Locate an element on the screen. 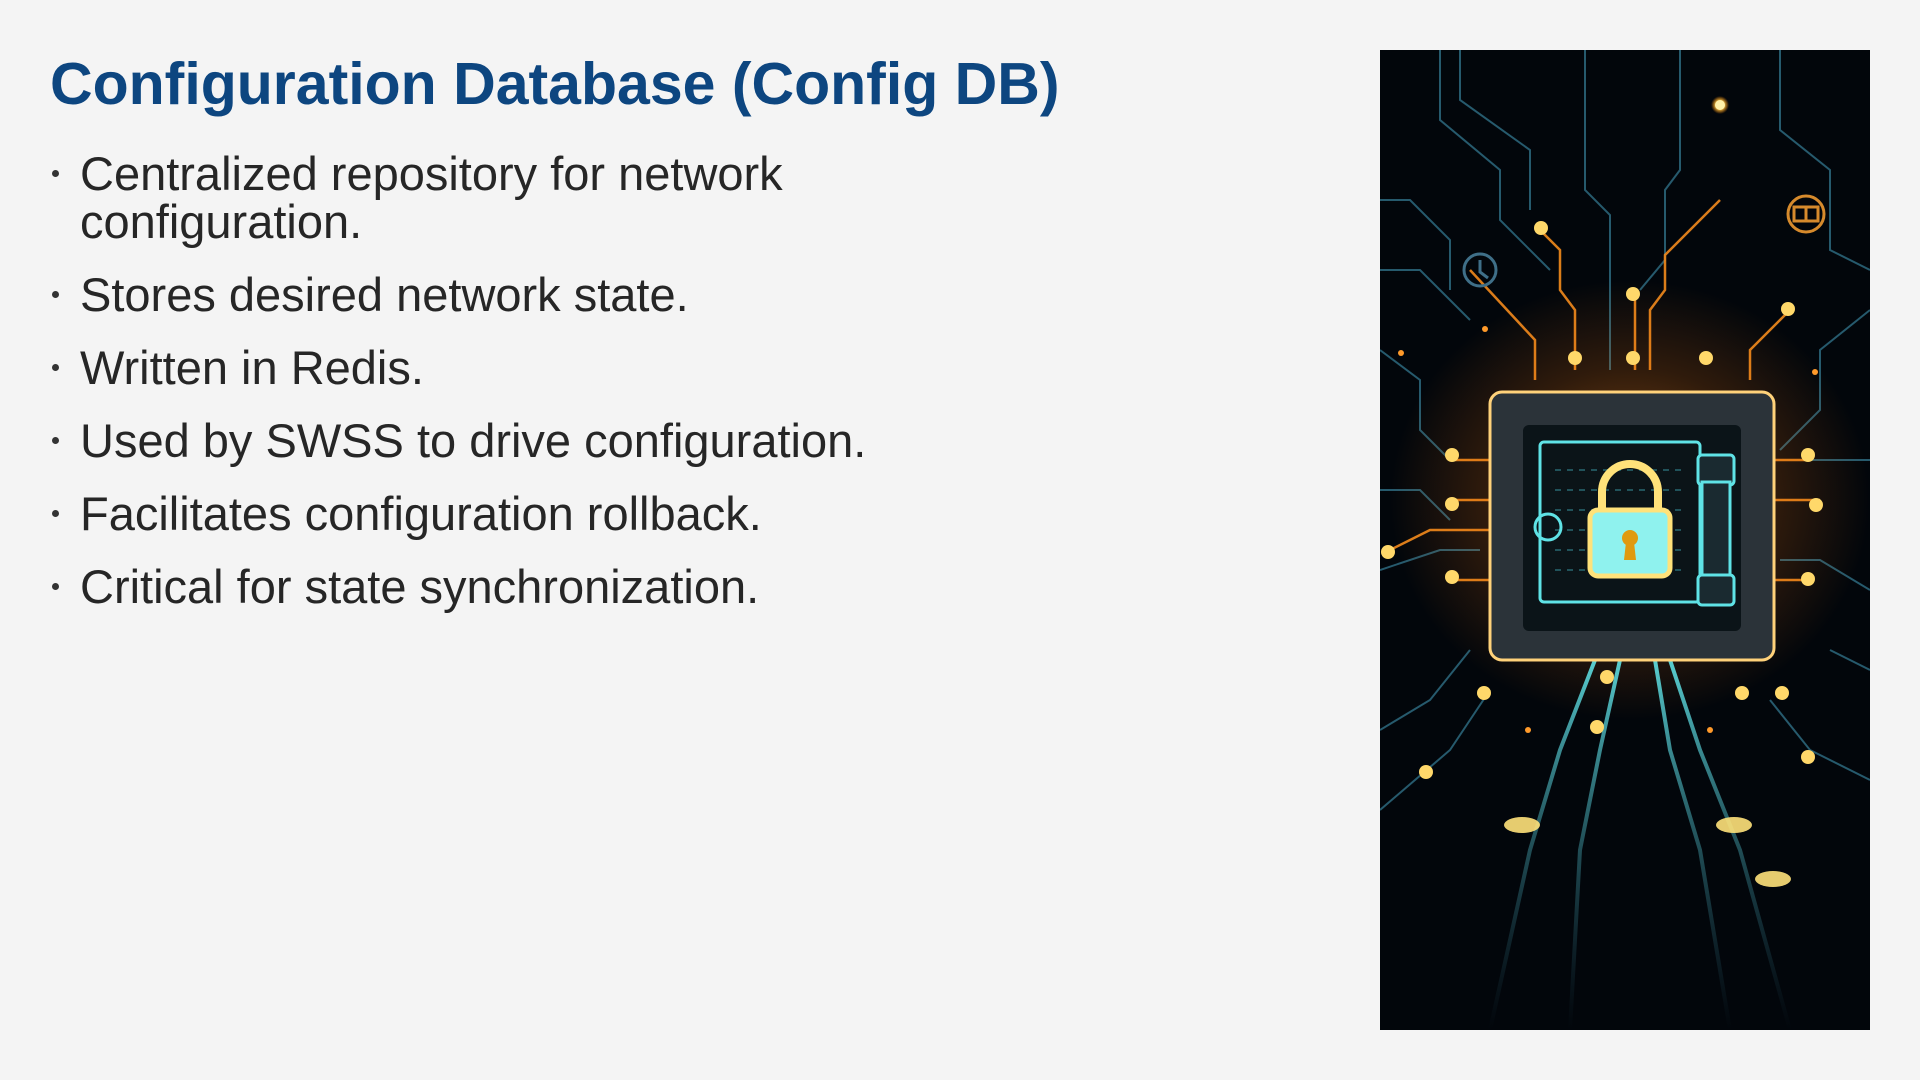 This screenshot has height=1080, width=1920. bullet-text: Critical for state synchronization. is located at coordinates (420, 586).